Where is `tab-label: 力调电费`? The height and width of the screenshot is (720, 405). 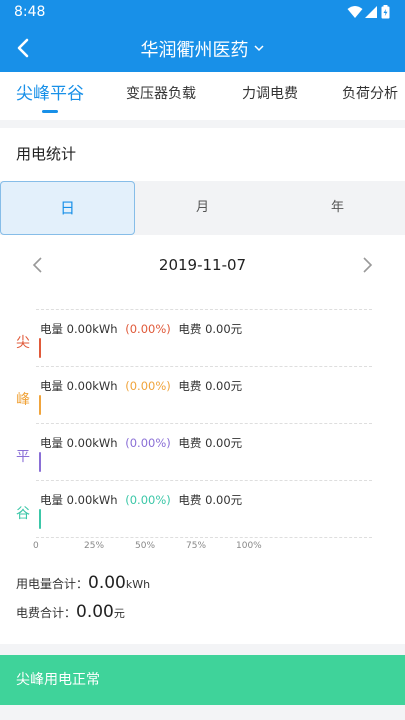
tab-label: 力调电费 is located at coordinates (270, 94).